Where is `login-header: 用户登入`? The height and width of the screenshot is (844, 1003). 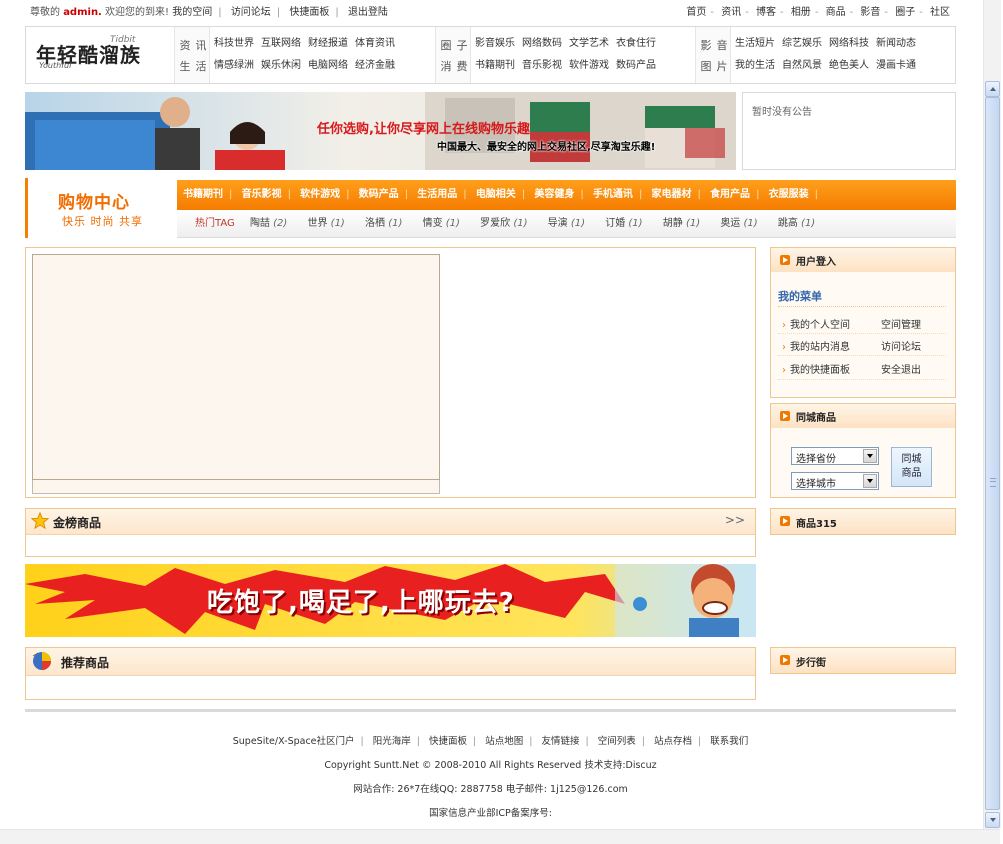 login-header: 用户登入 is located at coordinates (863, 260).